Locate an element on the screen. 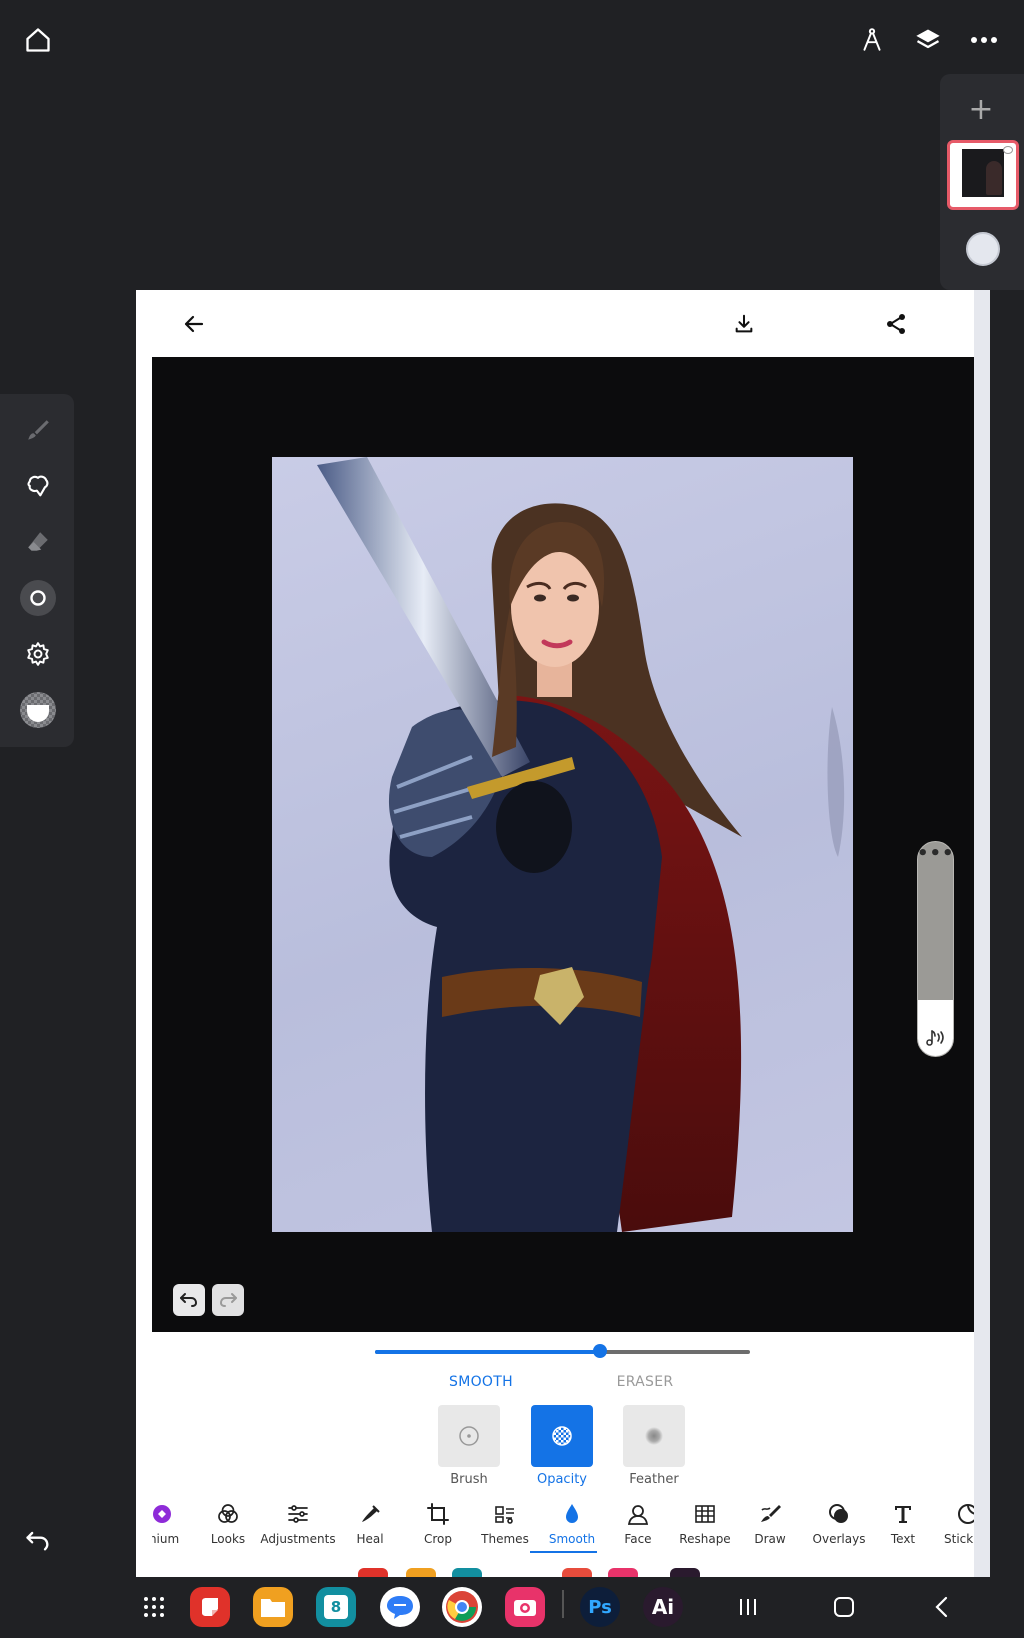 This screenshot has width=1024, height=1638. editor-window-edge is located at coordinates (982, 933).